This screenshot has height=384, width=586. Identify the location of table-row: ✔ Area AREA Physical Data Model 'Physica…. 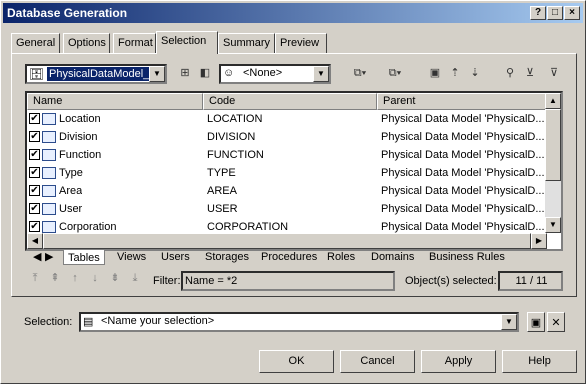
(287, 191).